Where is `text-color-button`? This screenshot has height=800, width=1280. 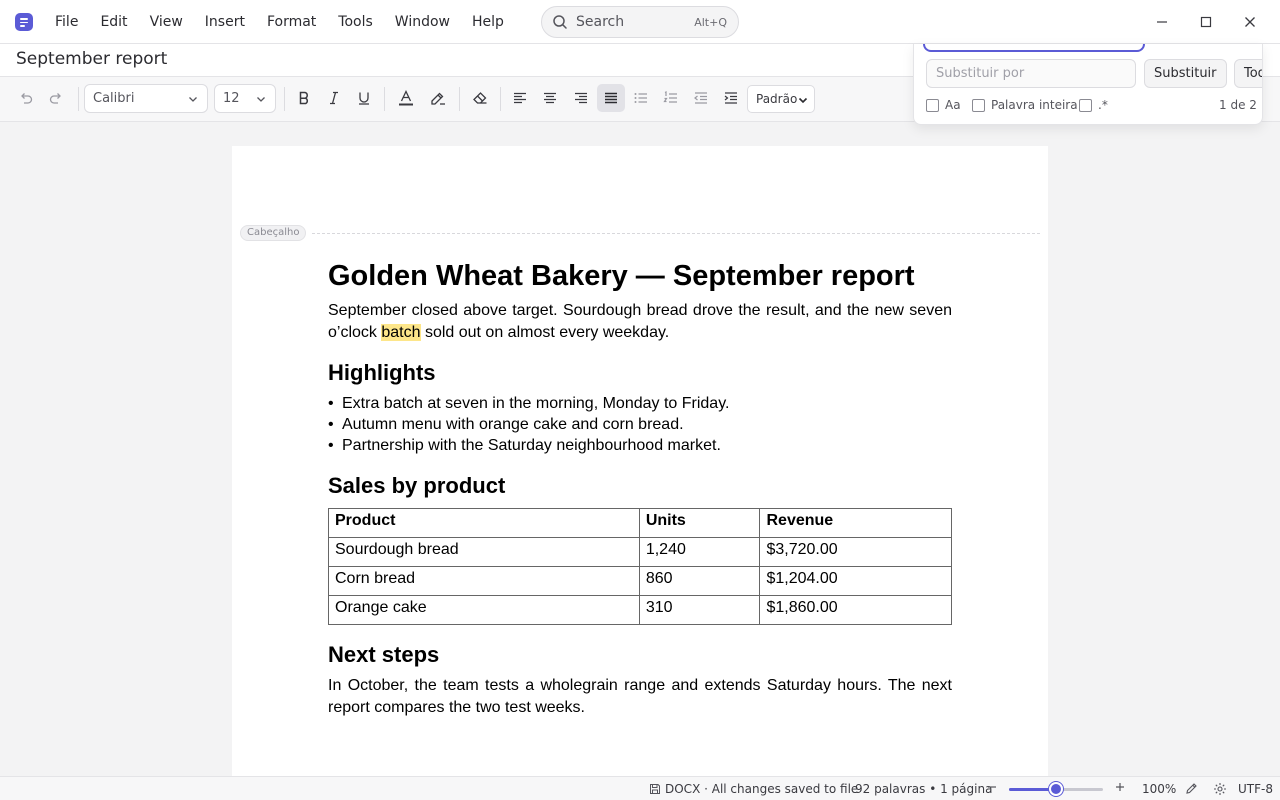 text-color-button is located at coordinates (406, 98).